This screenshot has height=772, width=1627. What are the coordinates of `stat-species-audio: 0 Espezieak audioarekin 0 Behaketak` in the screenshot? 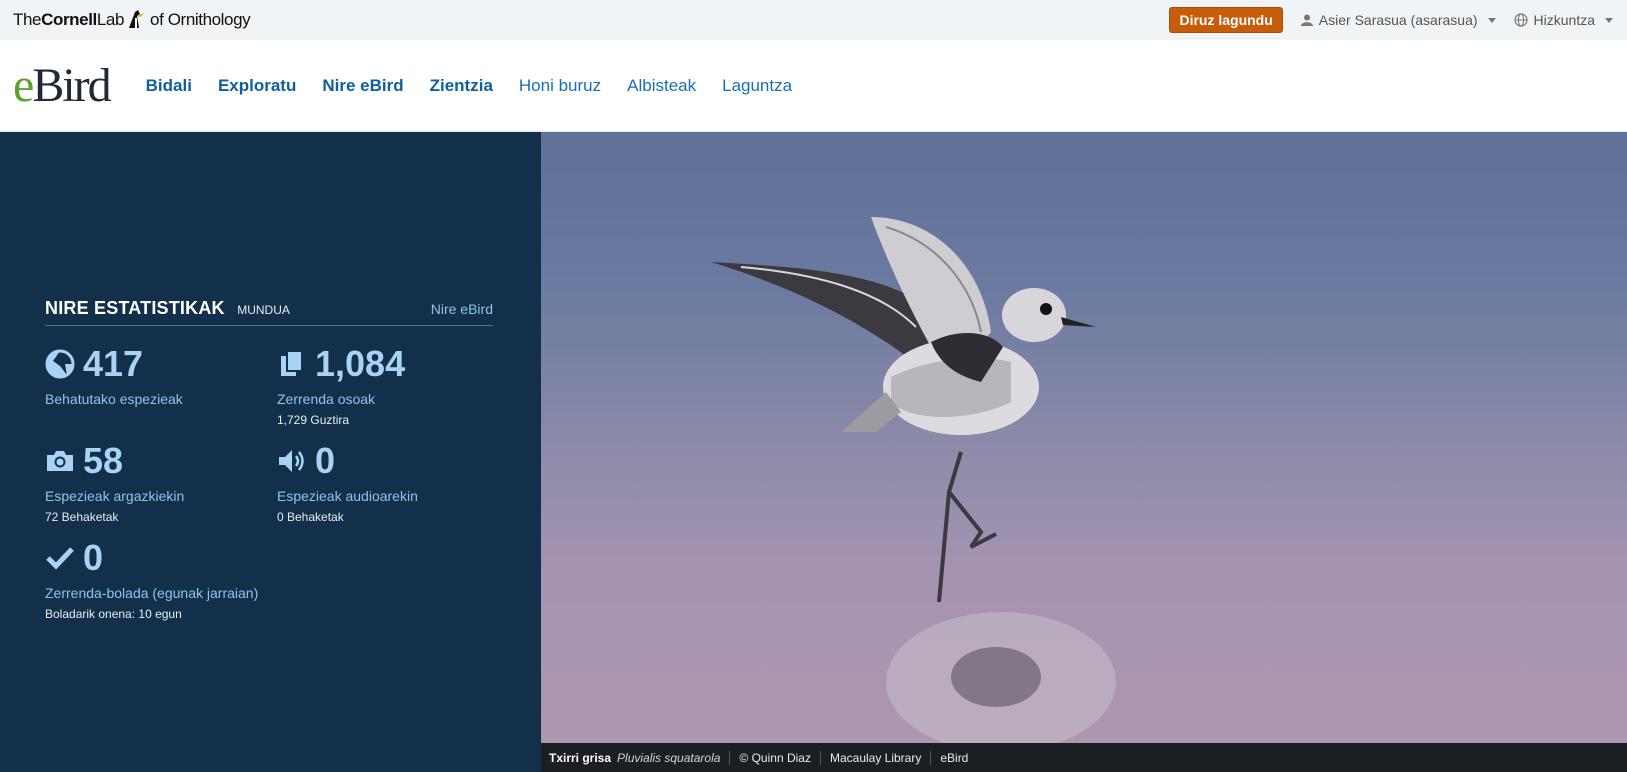 It's located at (387, 482).